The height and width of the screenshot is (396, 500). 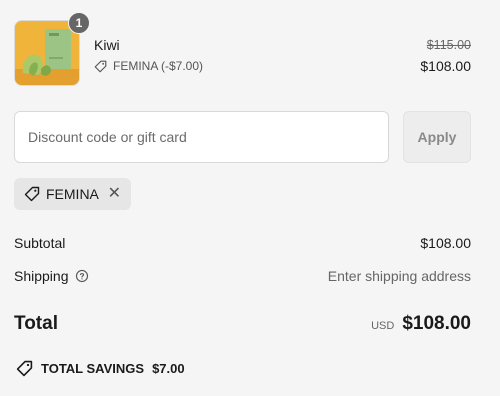 I want to click on apply-button: Apply, so click(x=437, y=137).